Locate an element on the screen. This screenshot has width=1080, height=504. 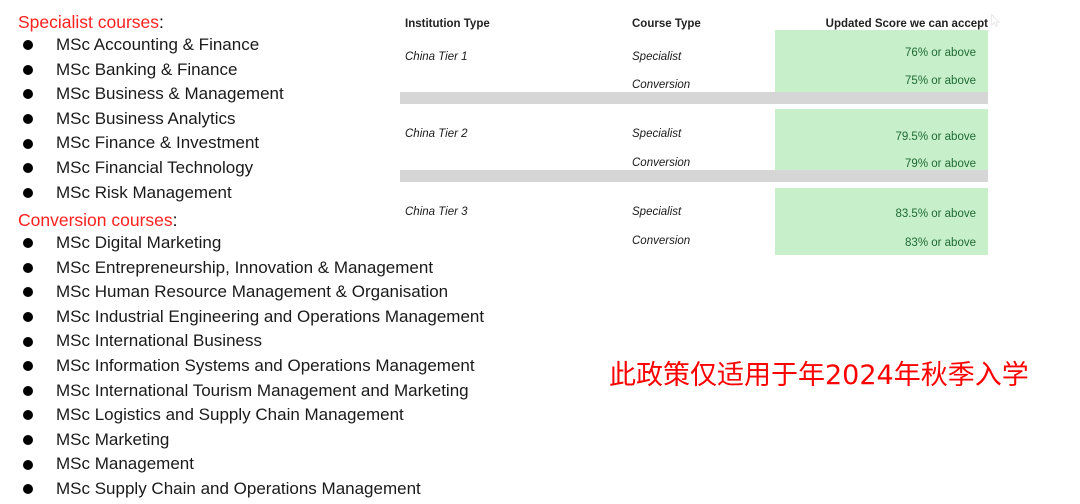
table-cell-score: 76% or above is located at coordinates (940, 53).